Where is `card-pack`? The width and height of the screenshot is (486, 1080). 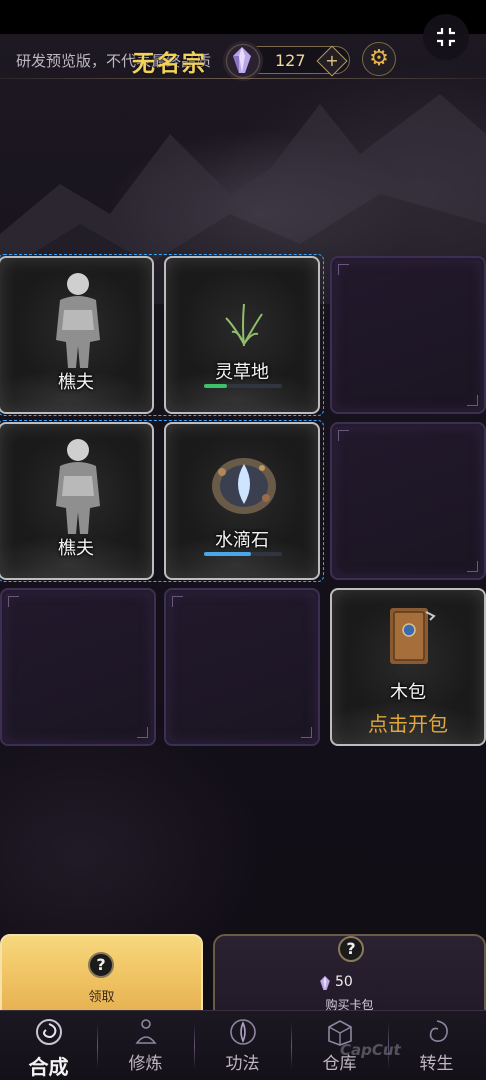
card-pack is located at coordinates (413, 636).